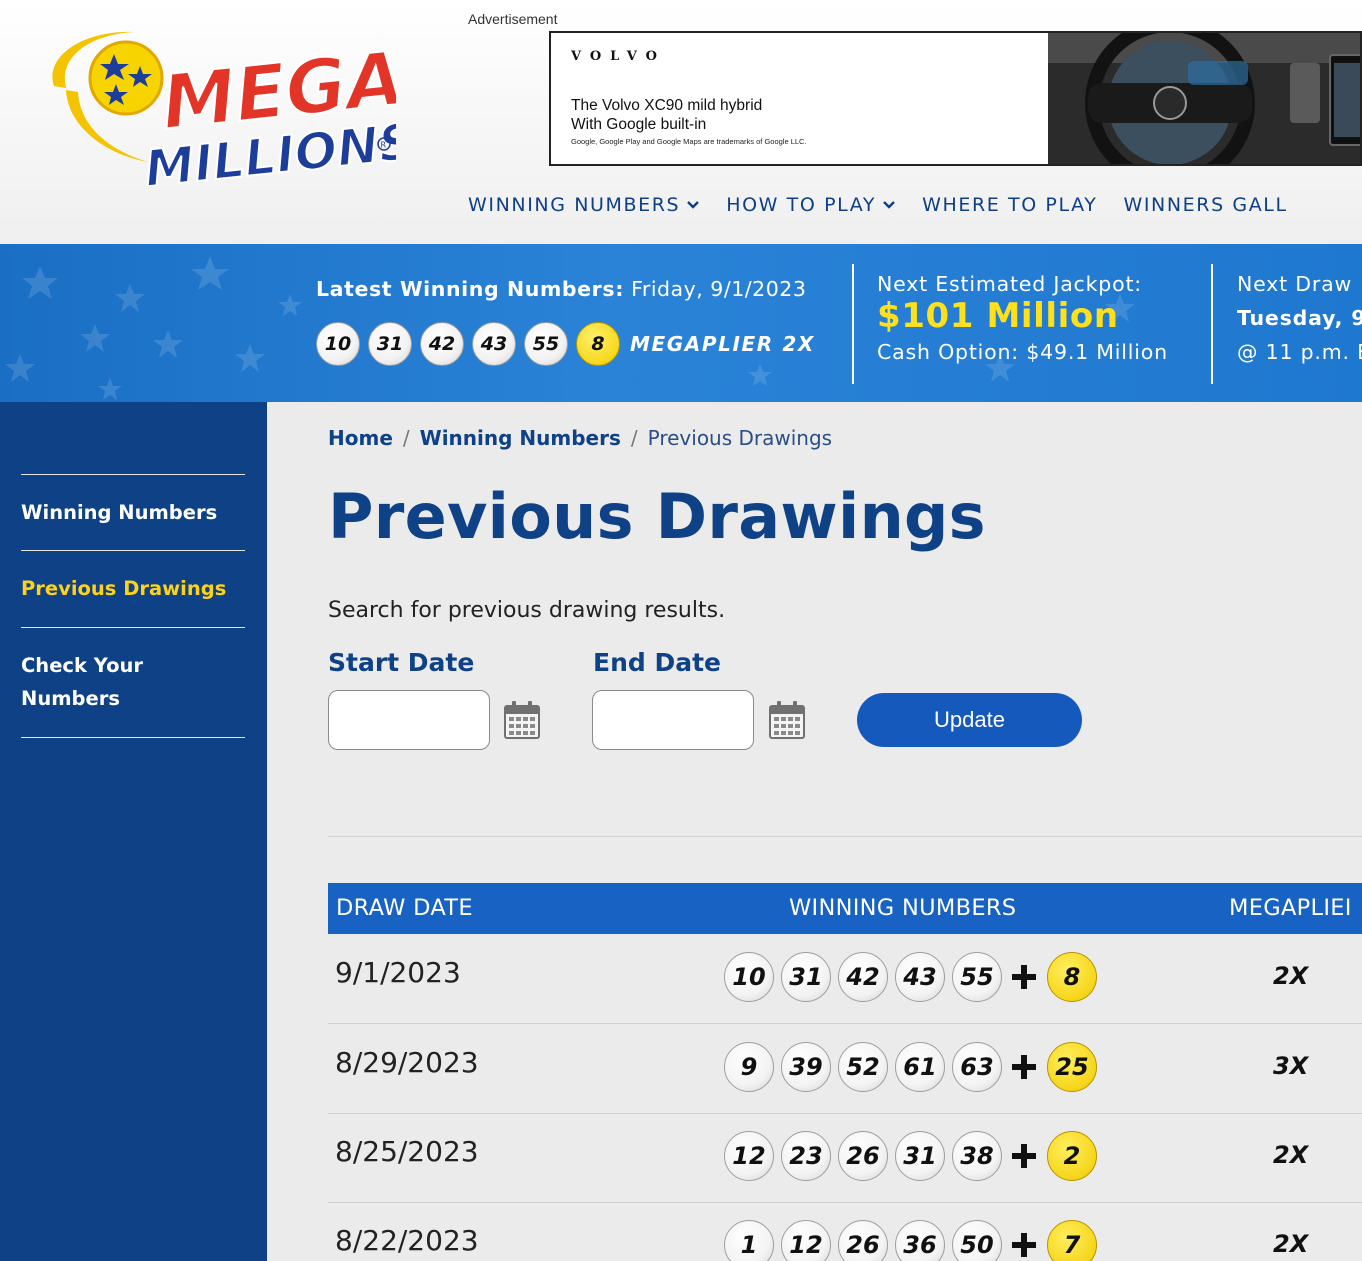 The width and height of the screenshot is (1362, 1261). Describe the element at coordinates (863, 1067) in the screenshot. I see `white-ball: 52` at that location.